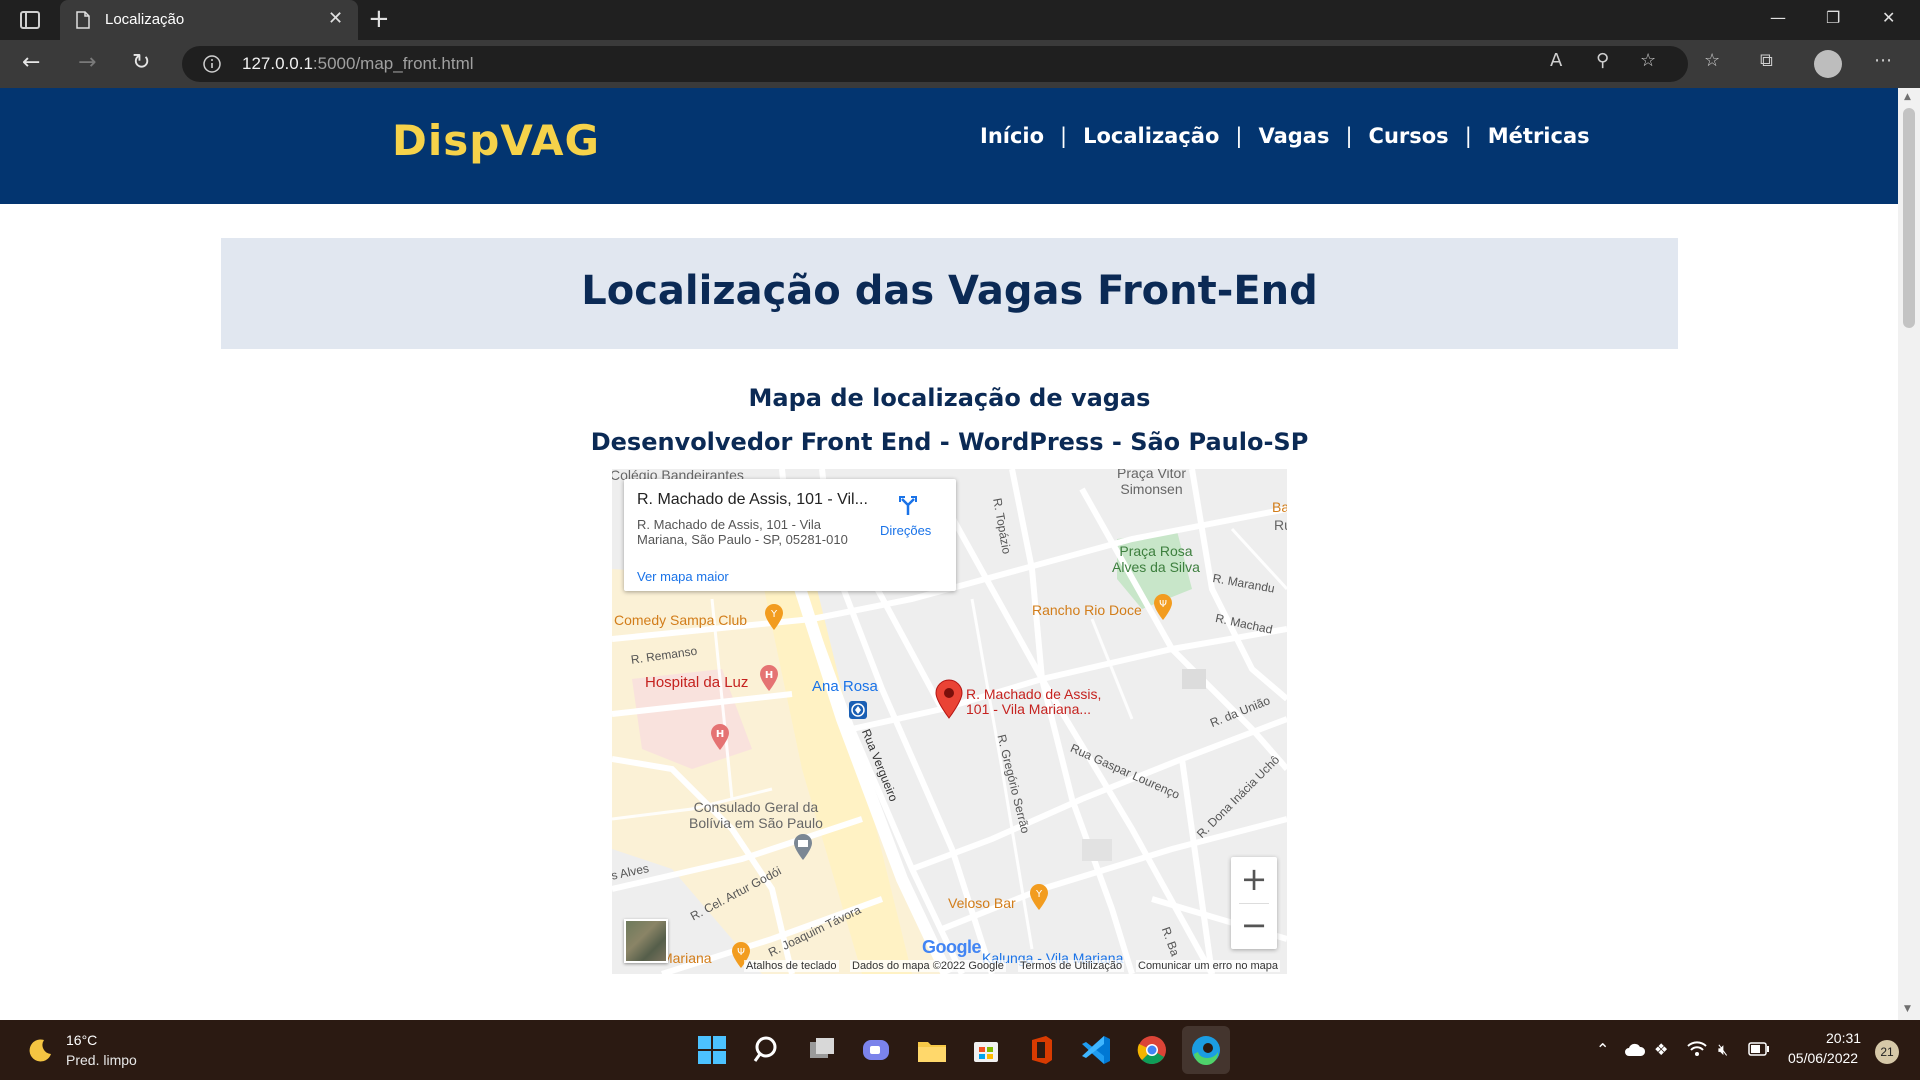 The width and height of the screenshot is (1920, 1080). I want to click on report-error-link: Comunicar um erro no mapa, so click(1208, 966).